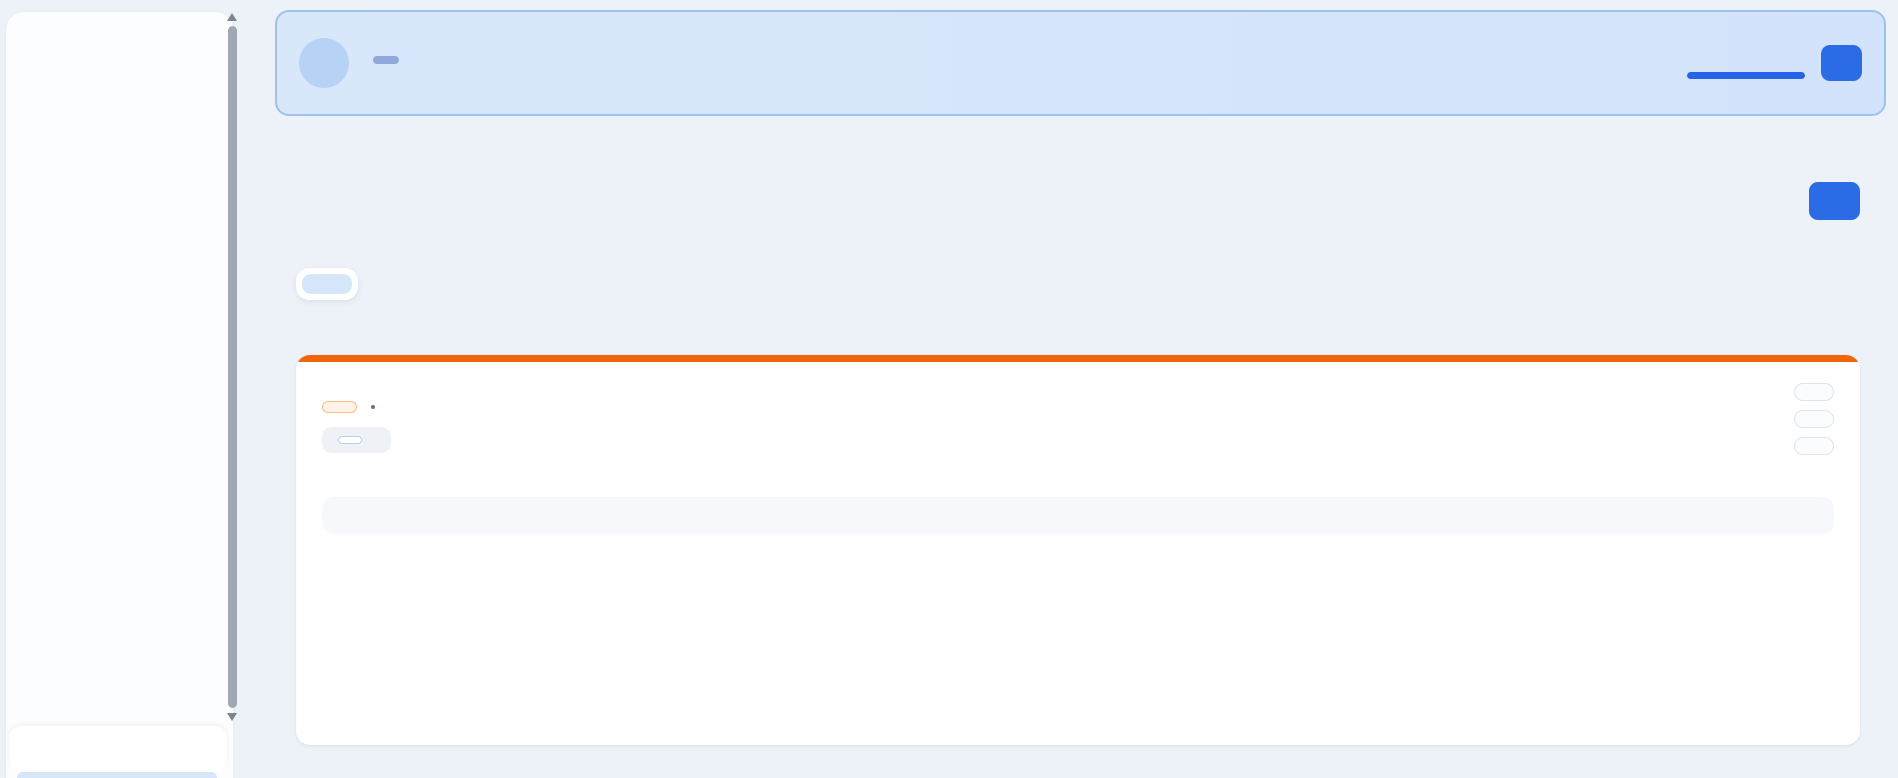 The height and width of the screenshot is (778, 1898). Describe the element at coordinates (117, 775) in the screenshot. I see `clipped-section-peek` at that location.